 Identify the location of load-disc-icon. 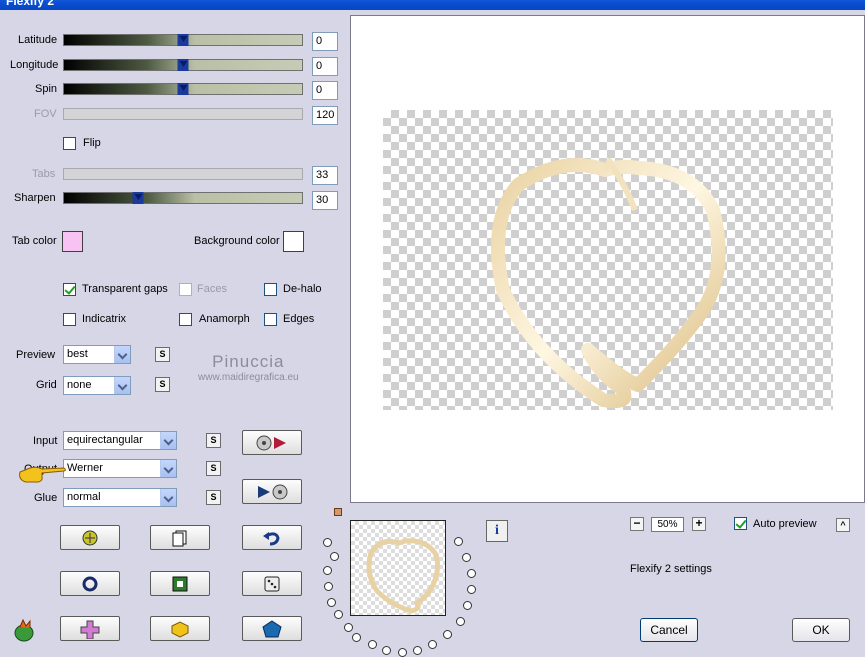
(271, 442).